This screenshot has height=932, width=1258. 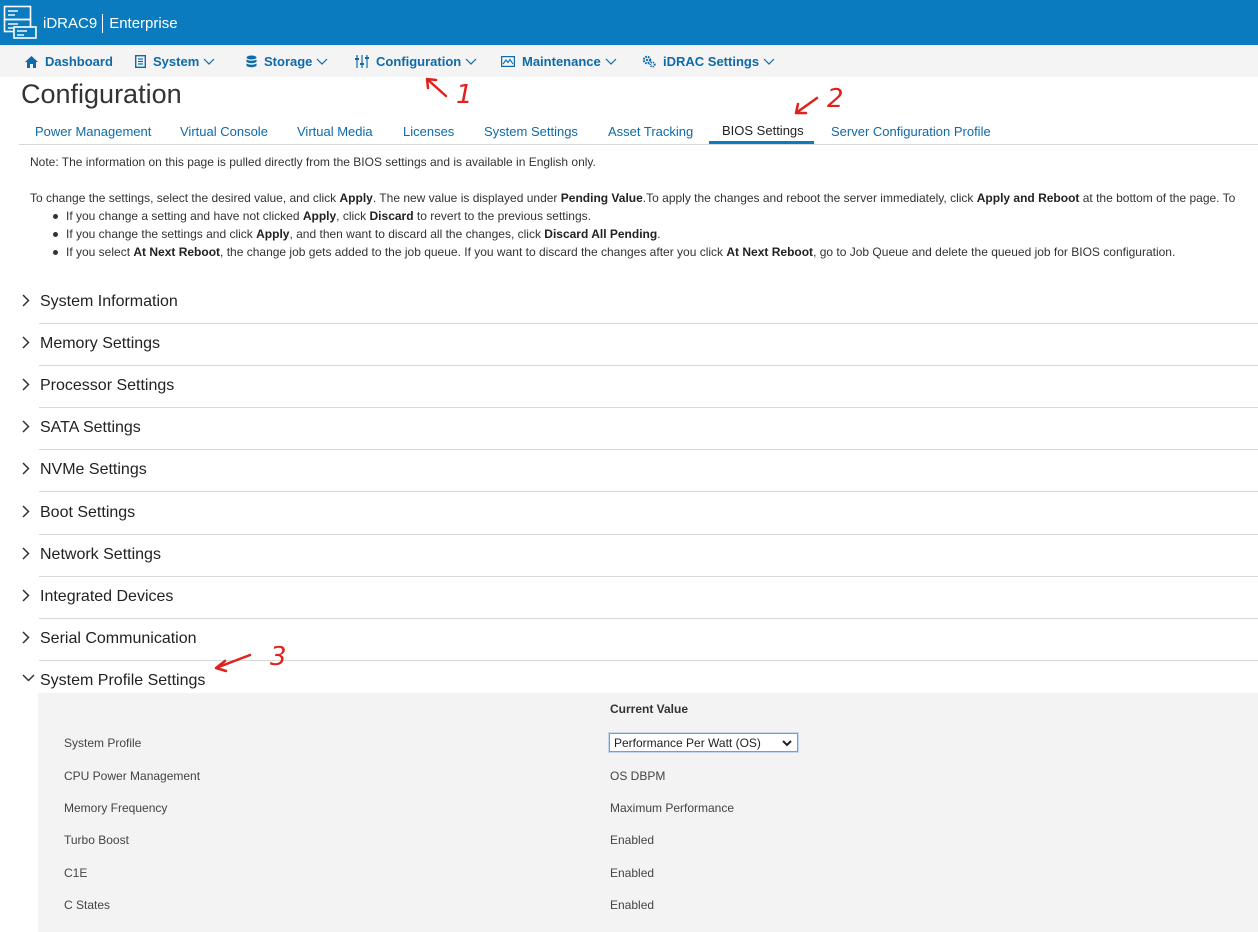 I want to click on tab-licenses: Licenses, so click(x=428, y=131).